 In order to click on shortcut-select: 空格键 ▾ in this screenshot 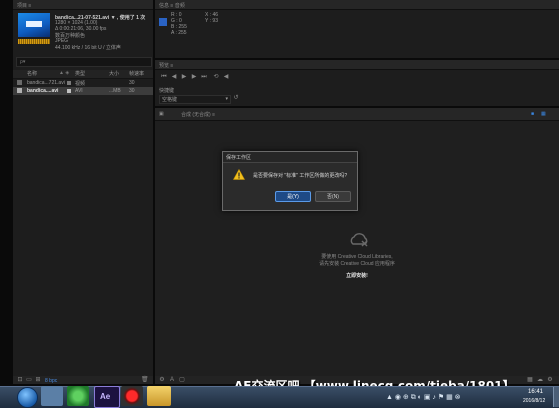, I will do `click(195, 99)`.